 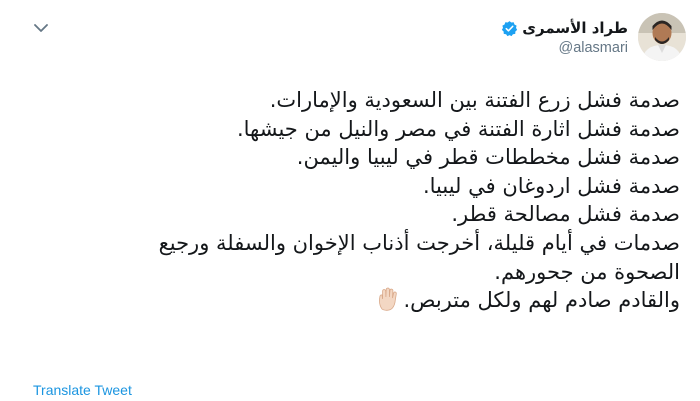 What do you see at coordinates (551, 185) in the screenshot?
I see `tweet-line-4: صدمة فشل اردوغان في ليبيا.` at bounding box center [551, 185].